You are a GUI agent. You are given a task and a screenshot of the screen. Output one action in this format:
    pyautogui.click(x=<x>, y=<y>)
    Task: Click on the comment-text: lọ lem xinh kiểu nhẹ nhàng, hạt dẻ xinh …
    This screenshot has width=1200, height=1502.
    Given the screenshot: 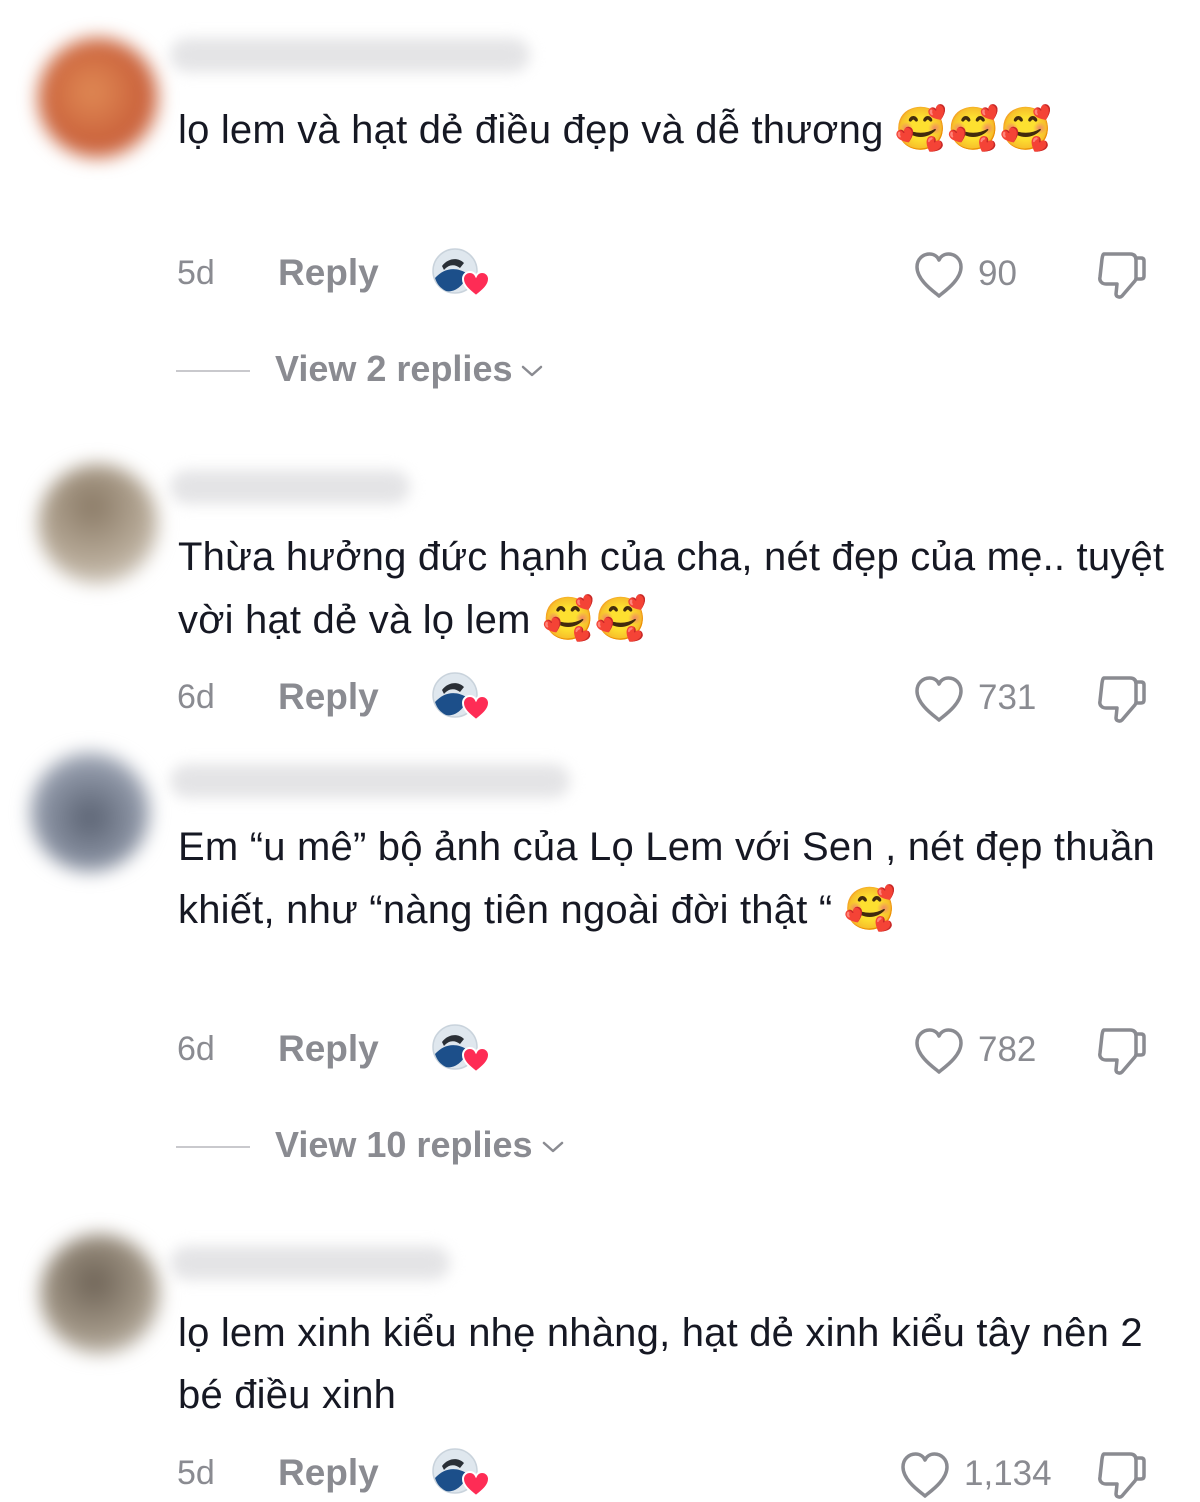 What is the action you would take?
    pyautogui.click(x=673, y=1364)
    